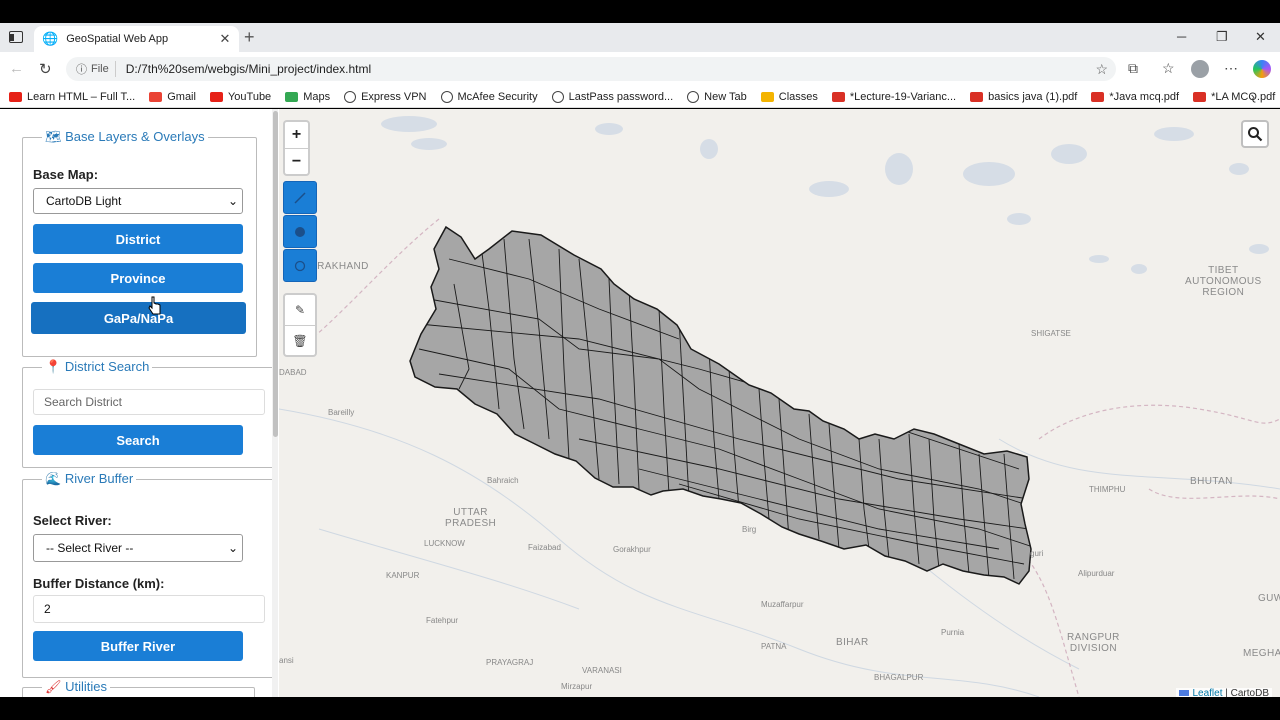  Describe the element at coordinates (1184, 693) in the screenshot. I see `flag-icon` at that location.